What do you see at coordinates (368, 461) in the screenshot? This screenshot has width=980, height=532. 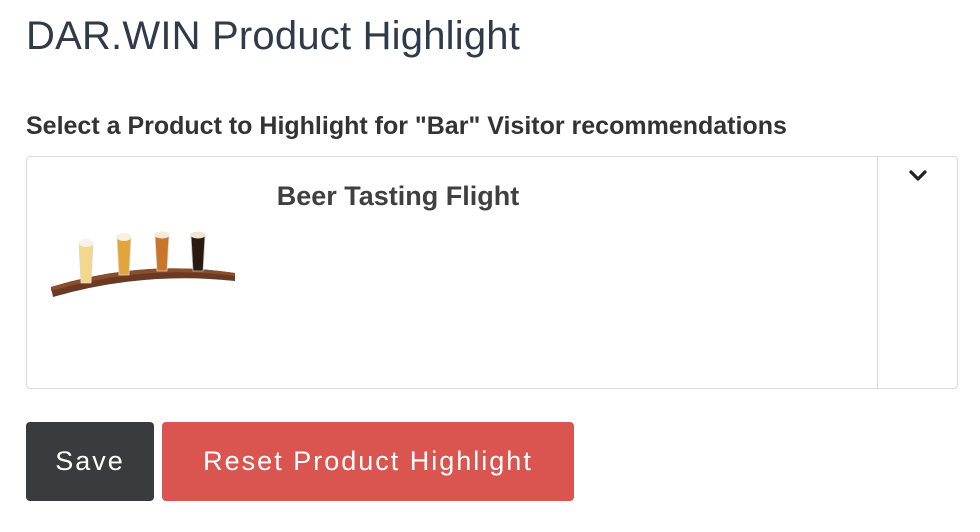 I see `reset-product-highlight-button: Reset Product Highlight` at bounding box center [368, 461].